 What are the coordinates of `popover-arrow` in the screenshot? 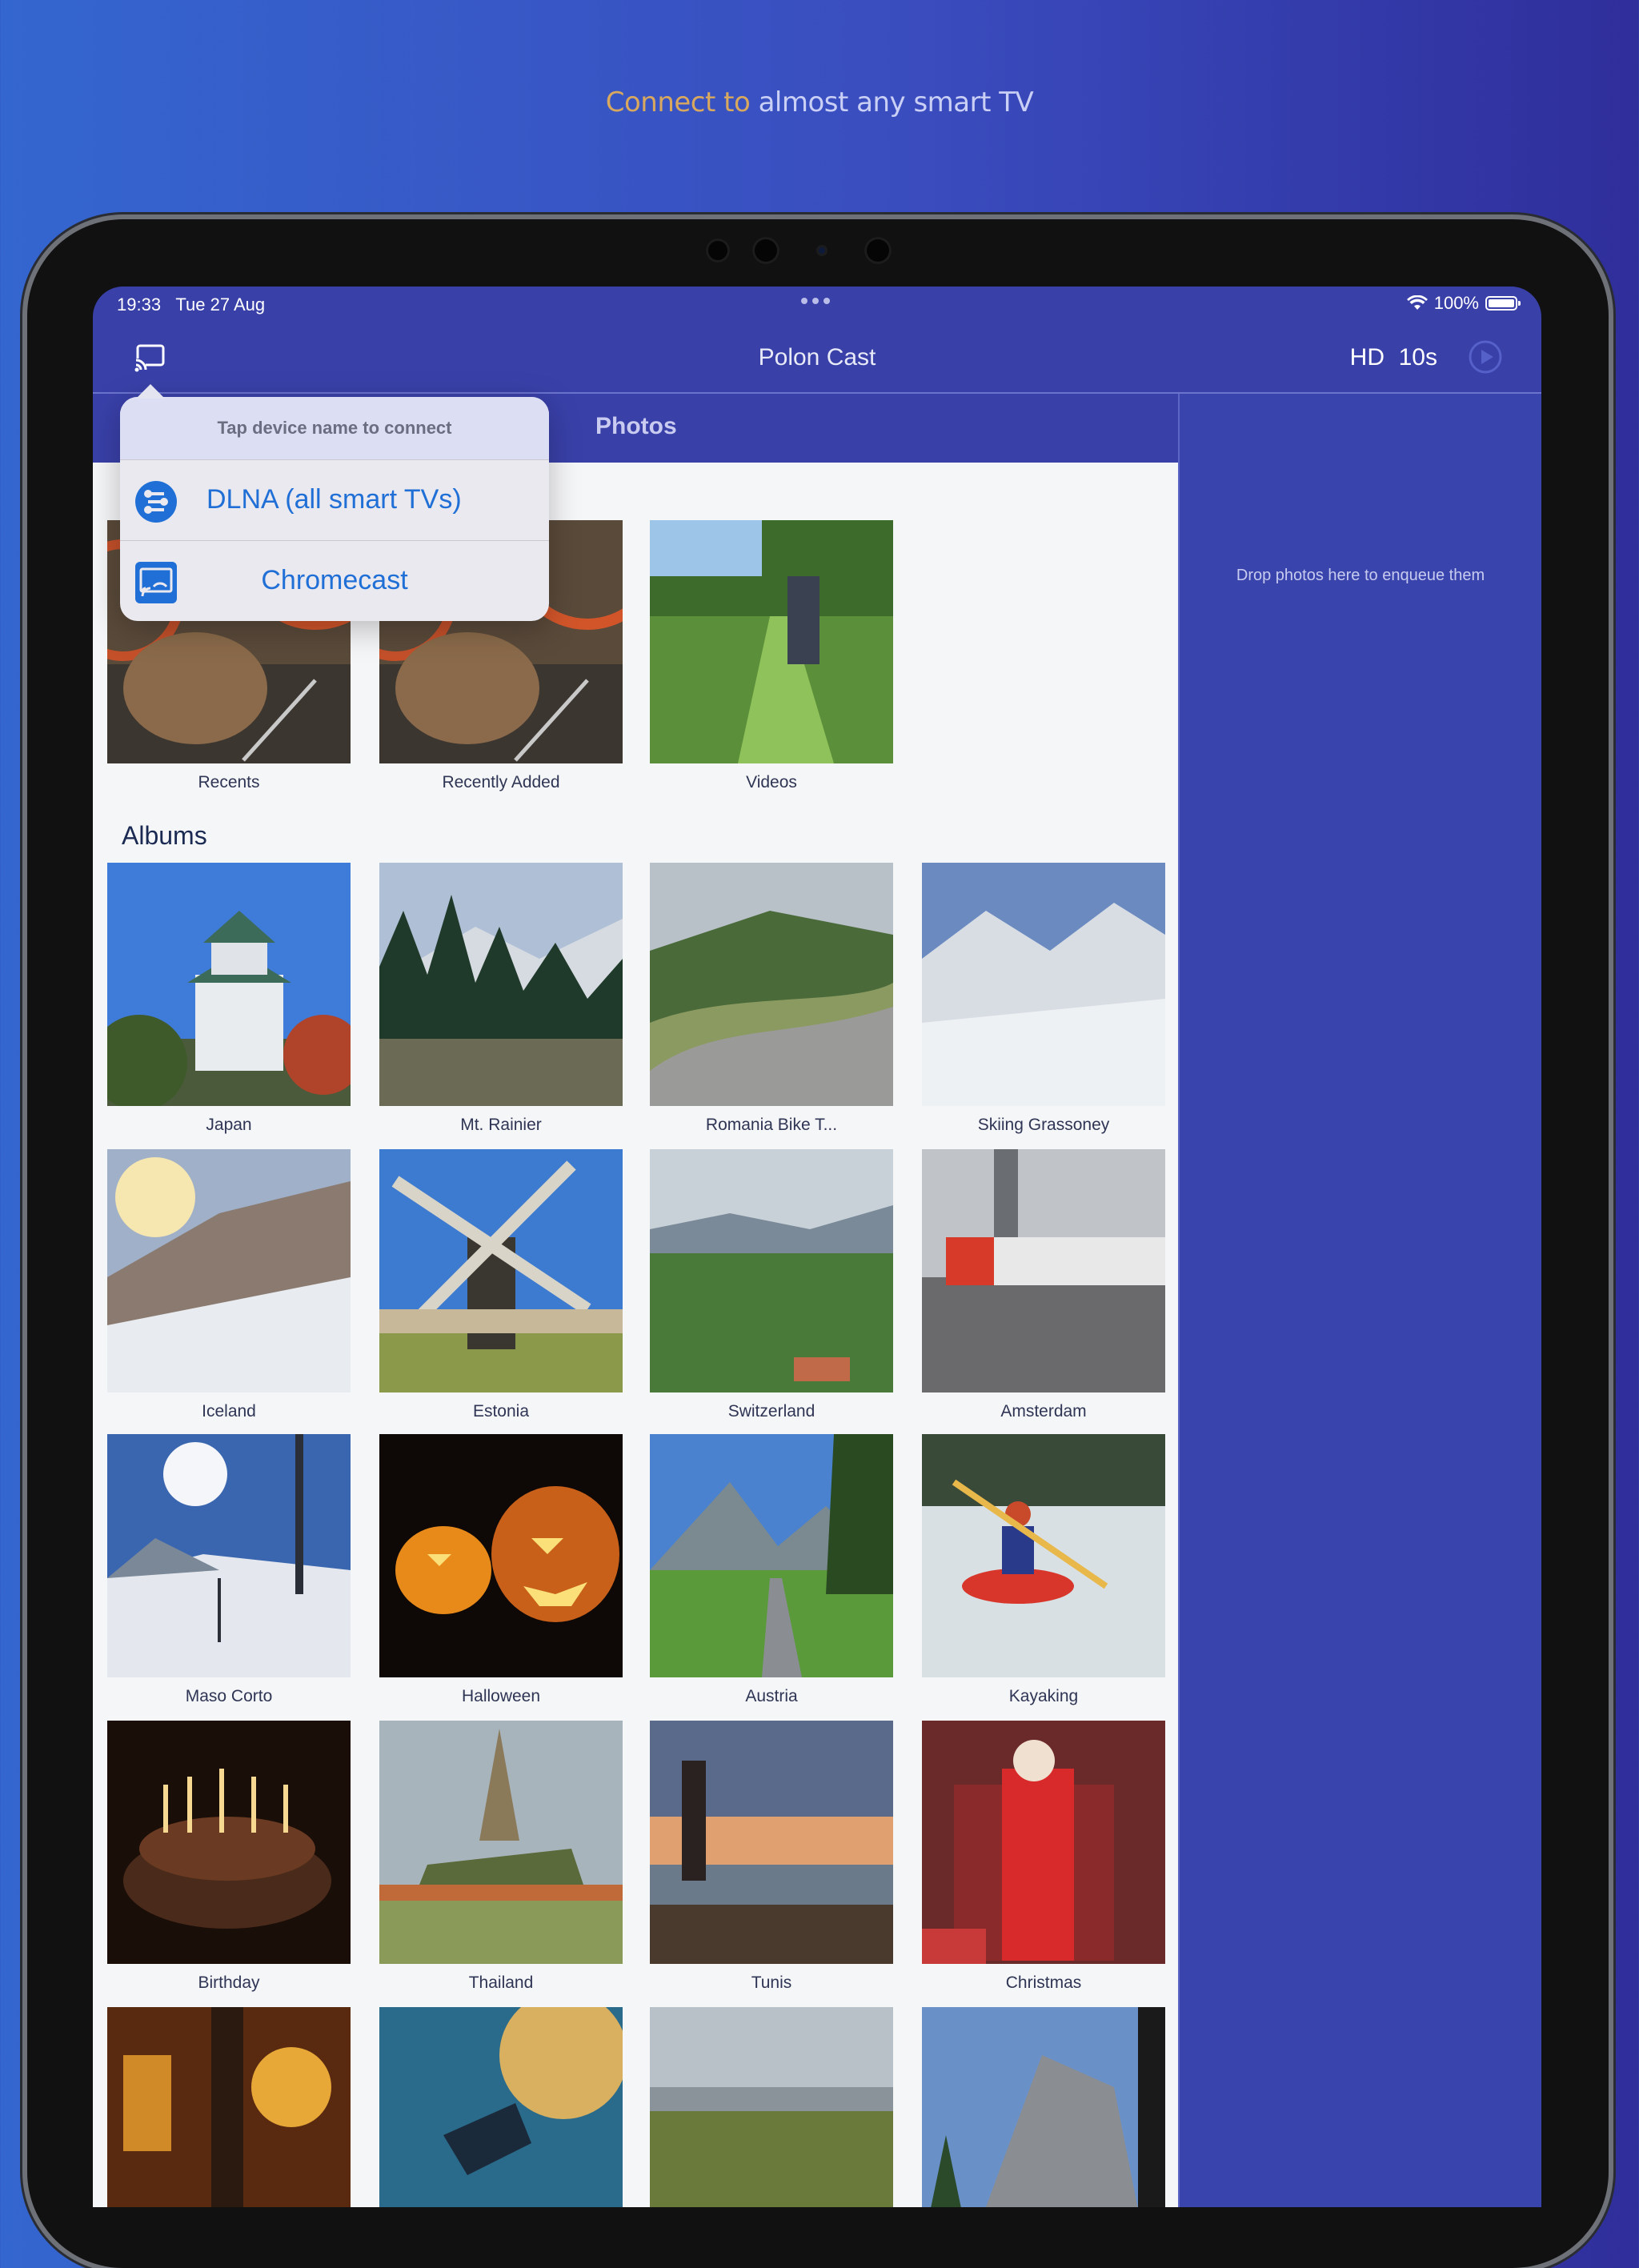 It's located at (150, 391).